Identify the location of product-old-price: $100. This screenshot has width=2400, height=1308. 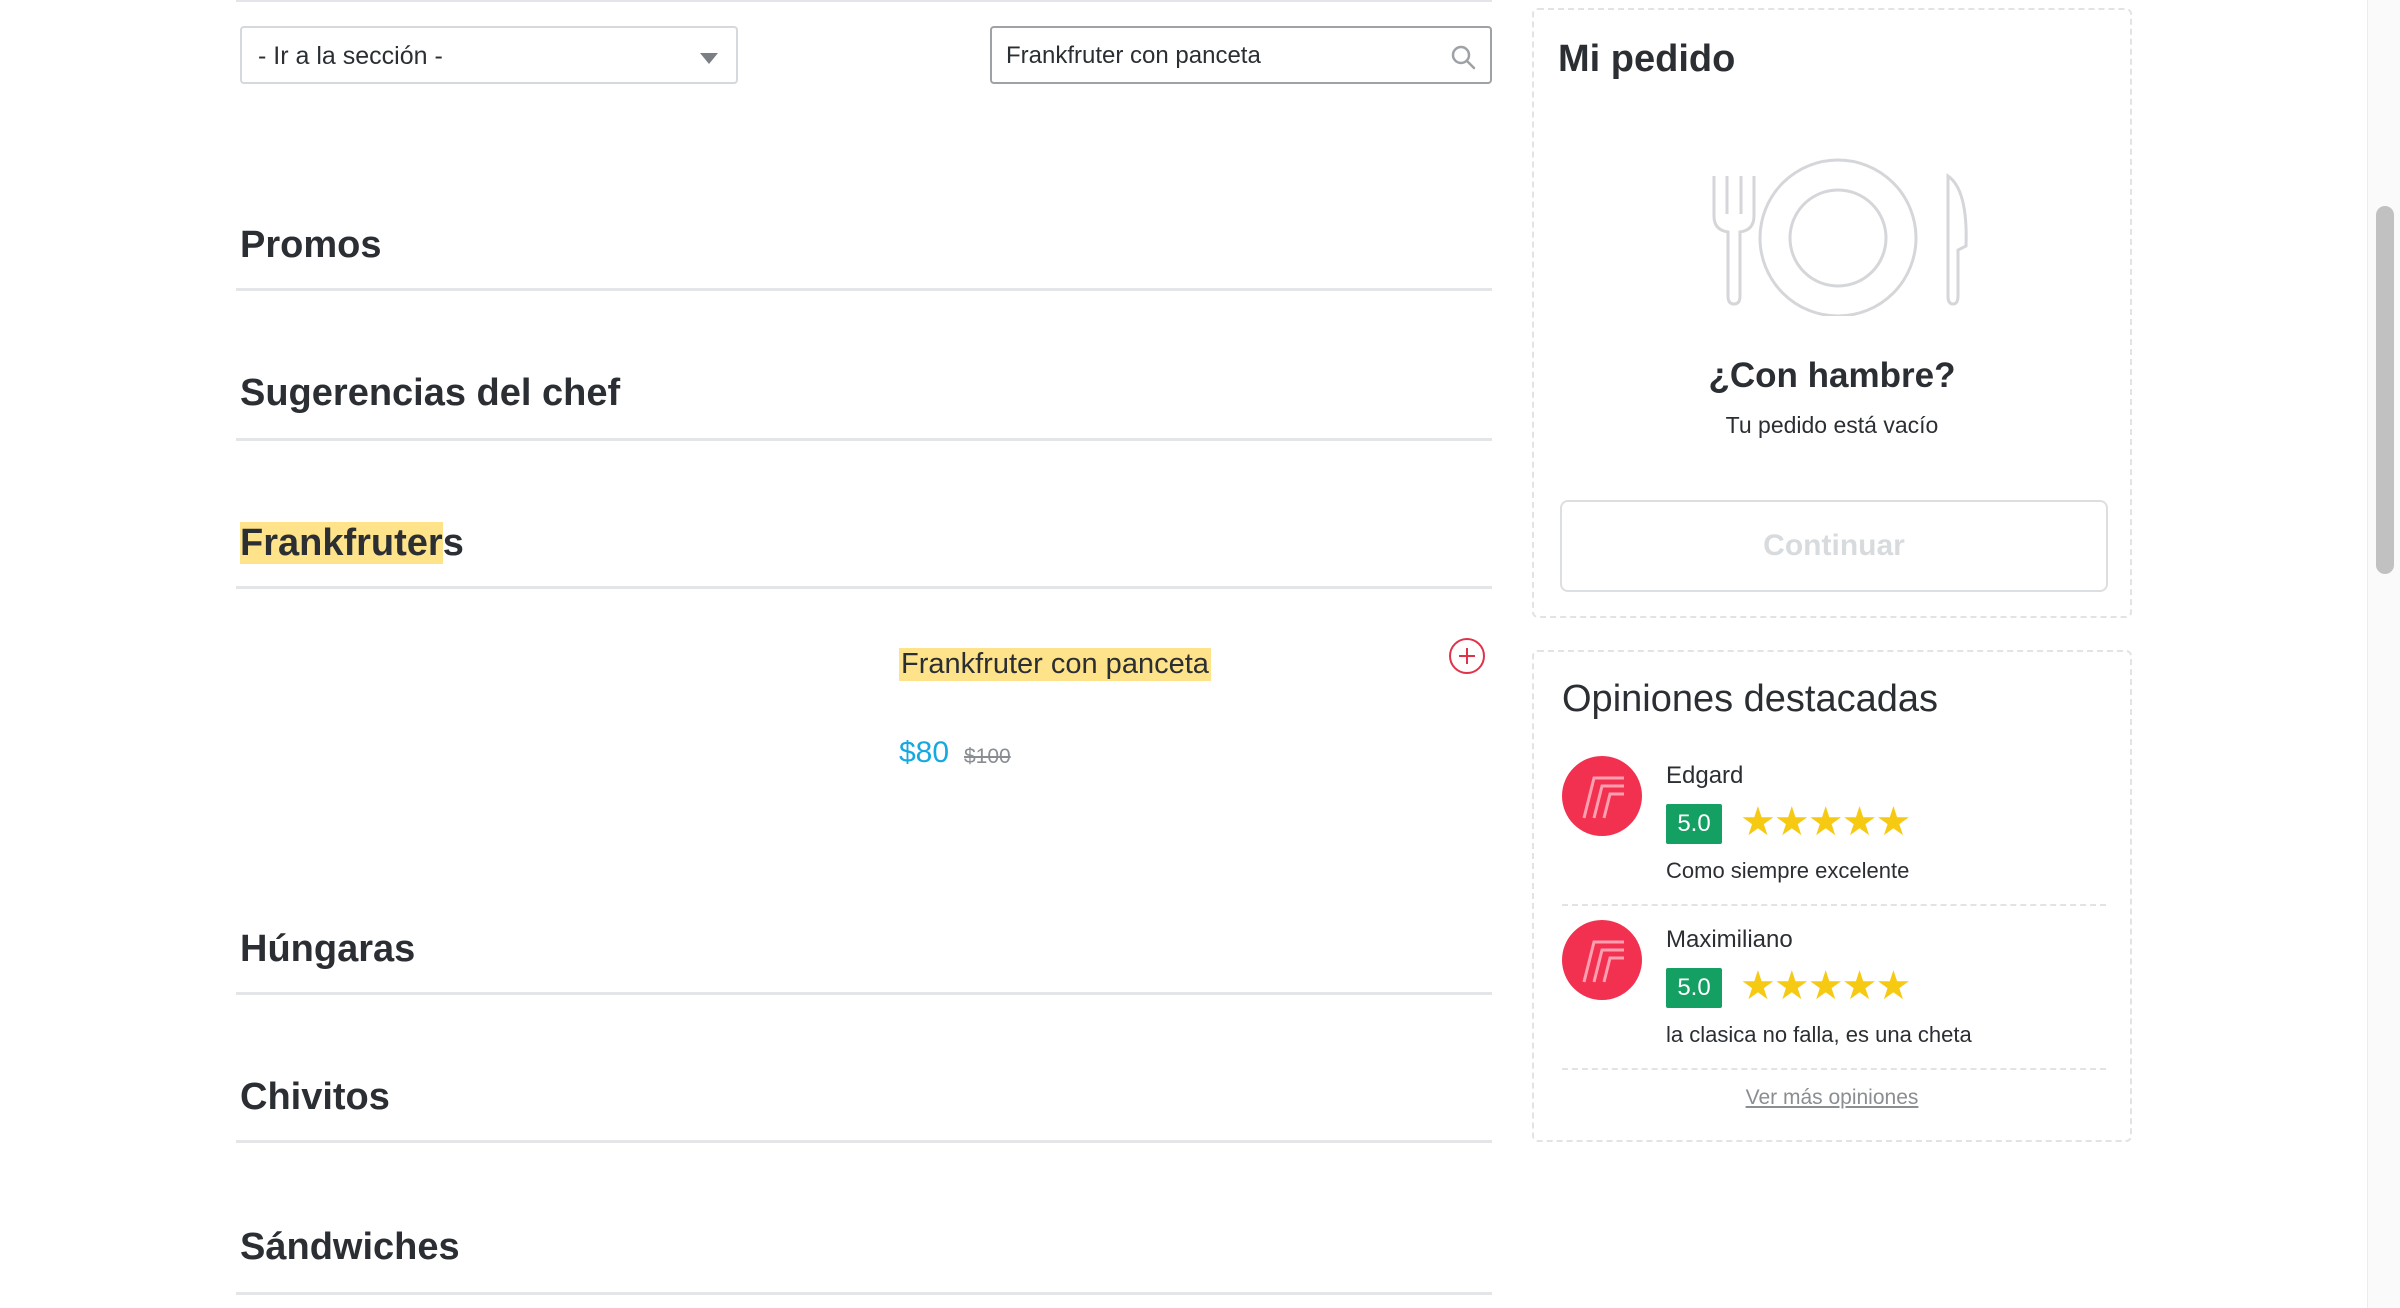
(987, 756).